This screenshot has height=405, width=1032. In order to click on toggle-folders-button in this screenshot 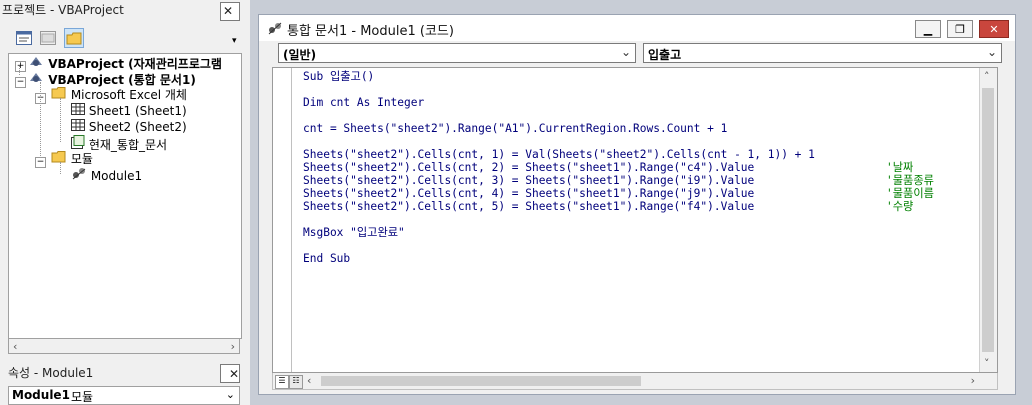, I will do `click(74, 38)`.